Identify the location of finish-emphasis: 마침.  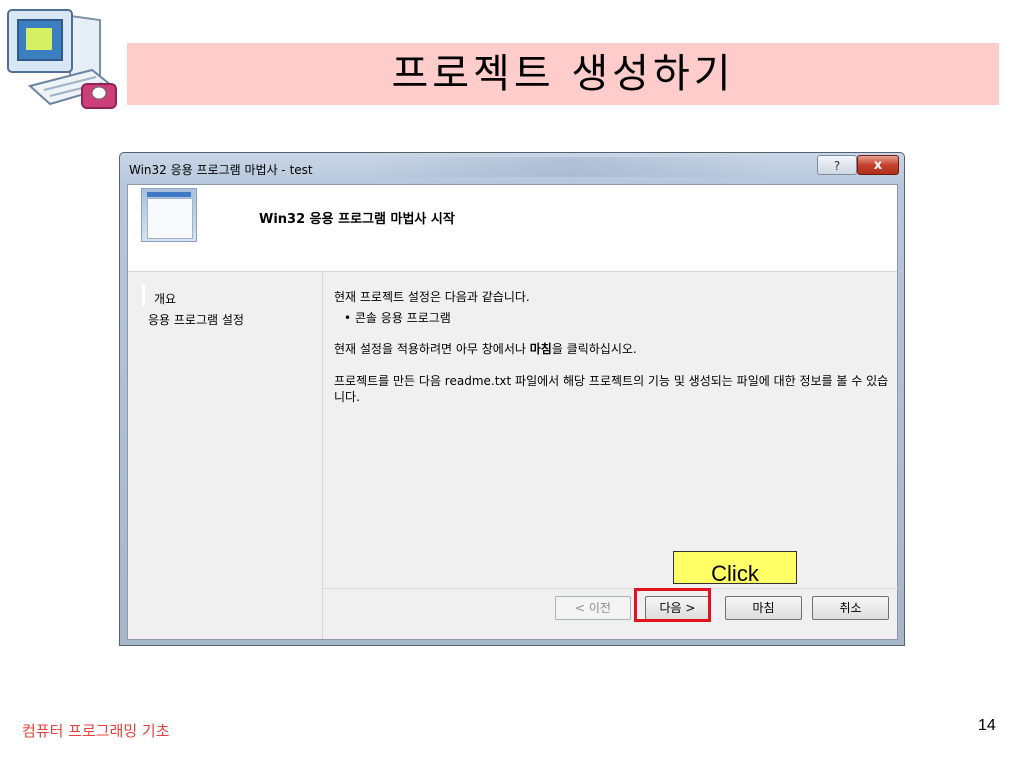
(540, 349).